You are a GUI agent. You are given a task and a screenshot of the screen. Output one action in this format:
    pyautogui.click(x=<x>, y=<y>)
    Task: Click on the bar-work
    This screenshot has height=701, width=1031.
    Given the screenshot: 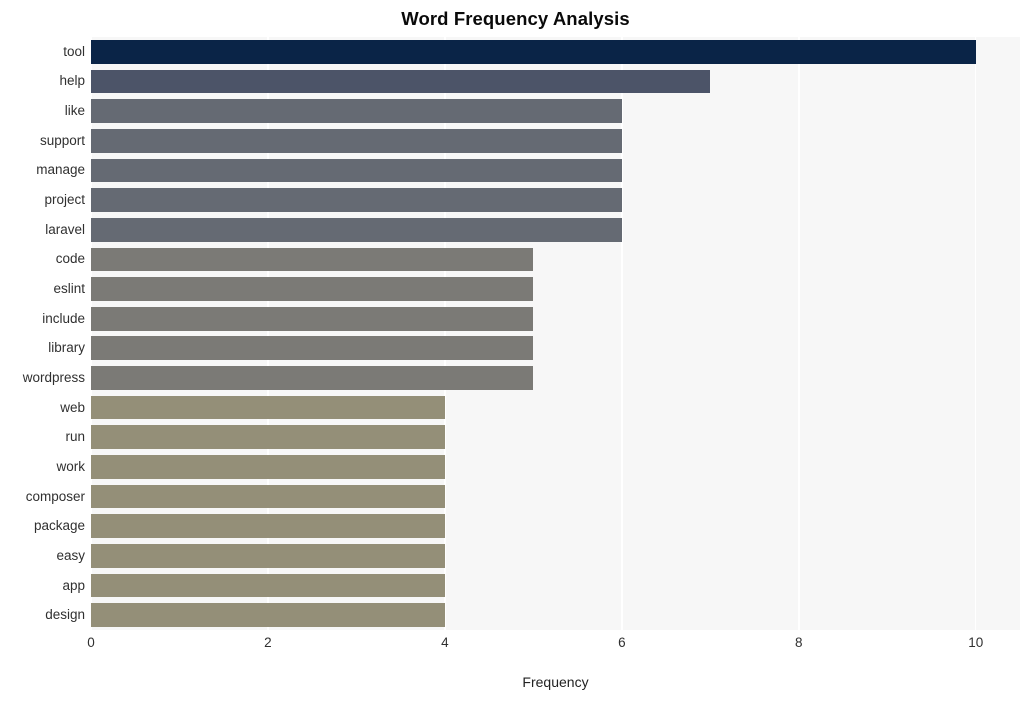 What is the action you would take?
    pyautogui.click(x=268, y=467)
    